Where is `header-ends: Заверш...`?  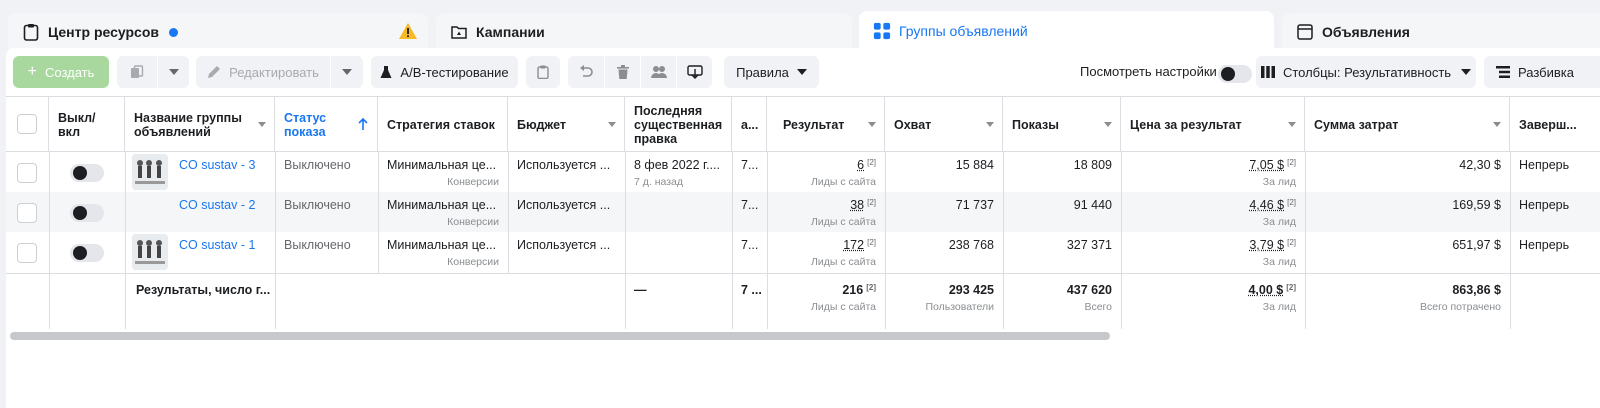 header-ends: Заверш... is located at coordinates (1555, 124).